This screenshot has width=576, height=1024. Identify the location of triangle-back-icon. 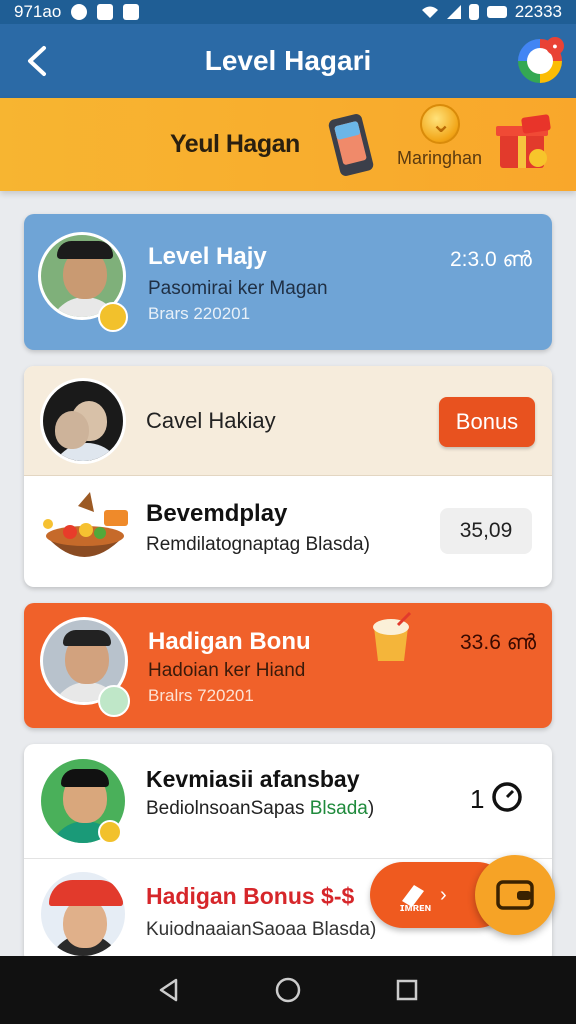
(169, 990).